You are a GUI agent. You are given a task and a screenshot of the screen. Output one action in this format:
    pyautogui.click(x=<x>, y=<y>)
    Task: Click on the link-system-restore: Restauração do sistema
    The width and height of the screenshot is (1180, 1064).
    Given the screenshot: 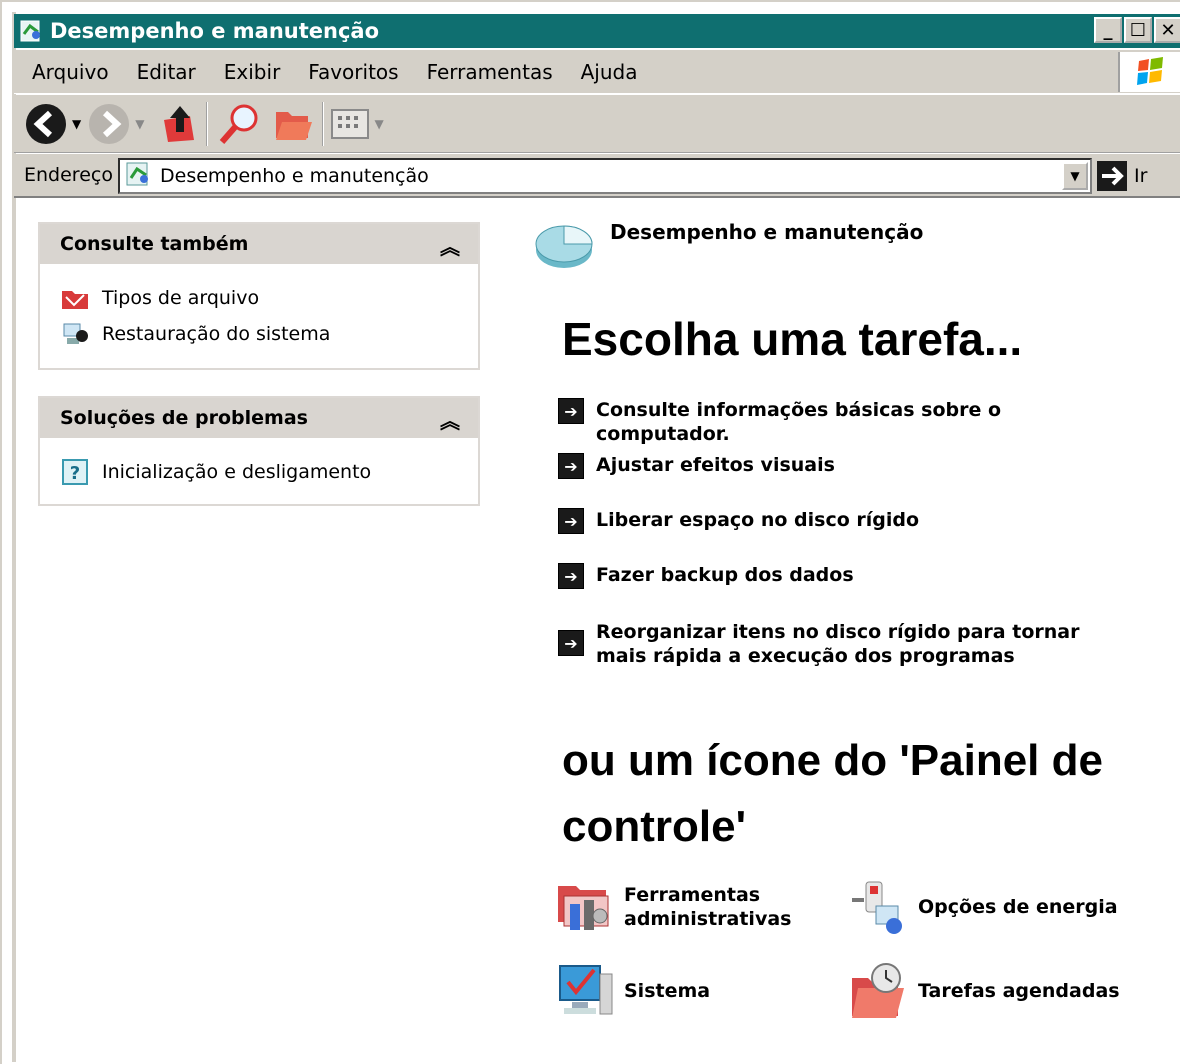 What is the action you would take?
    pyautogui.click(x=269, y=334)
    